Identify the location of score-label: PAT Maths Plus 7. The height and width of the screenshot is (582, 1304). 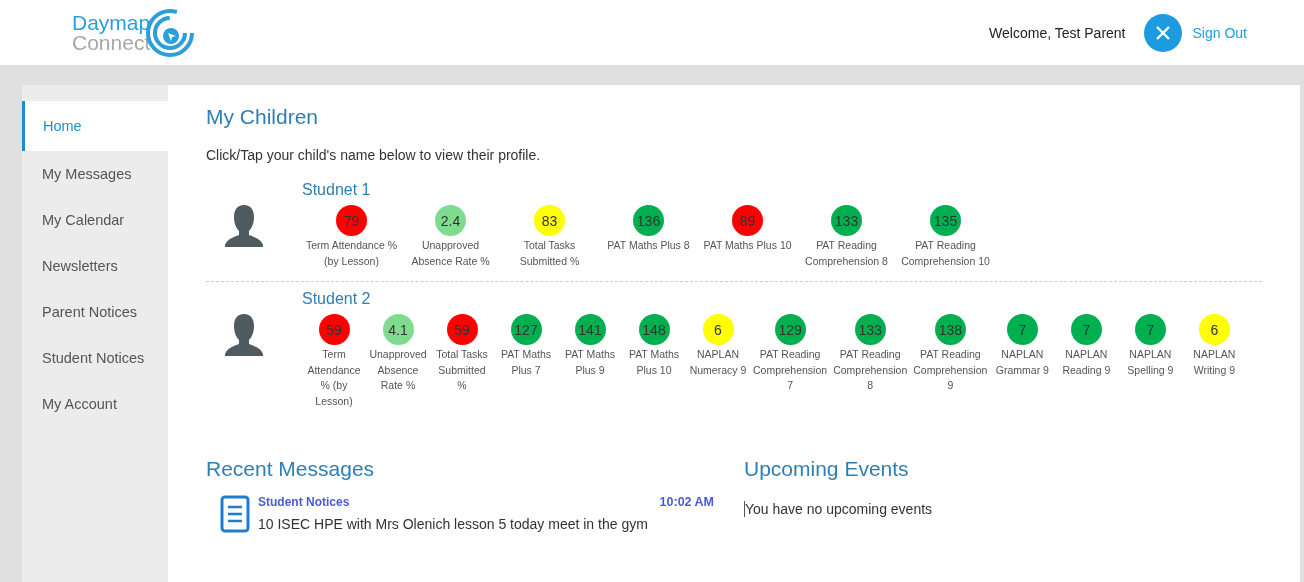
(526, 362).